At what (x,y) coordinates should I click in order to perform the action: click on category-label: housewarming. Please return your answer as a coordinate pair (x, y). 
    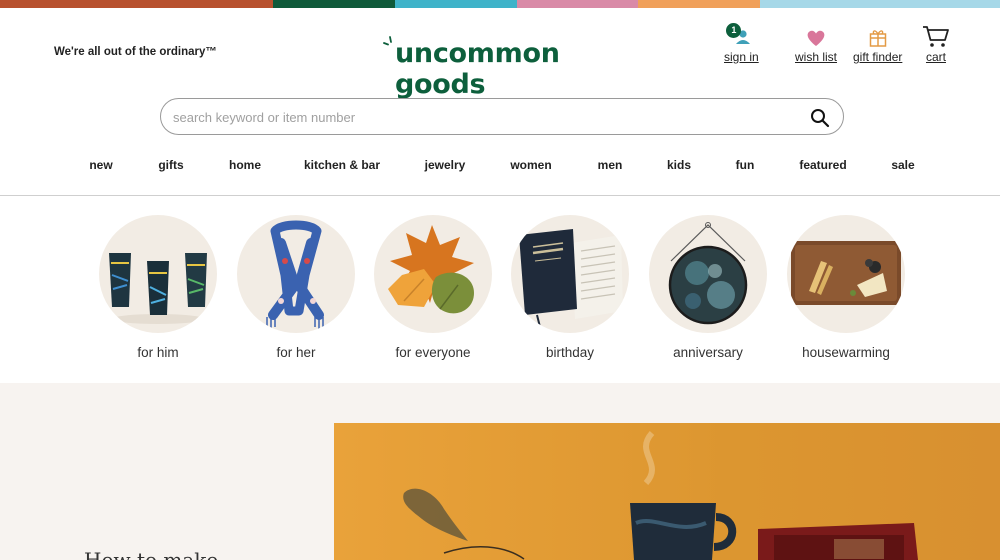
    Looking at the image, I should click on (846, 352).